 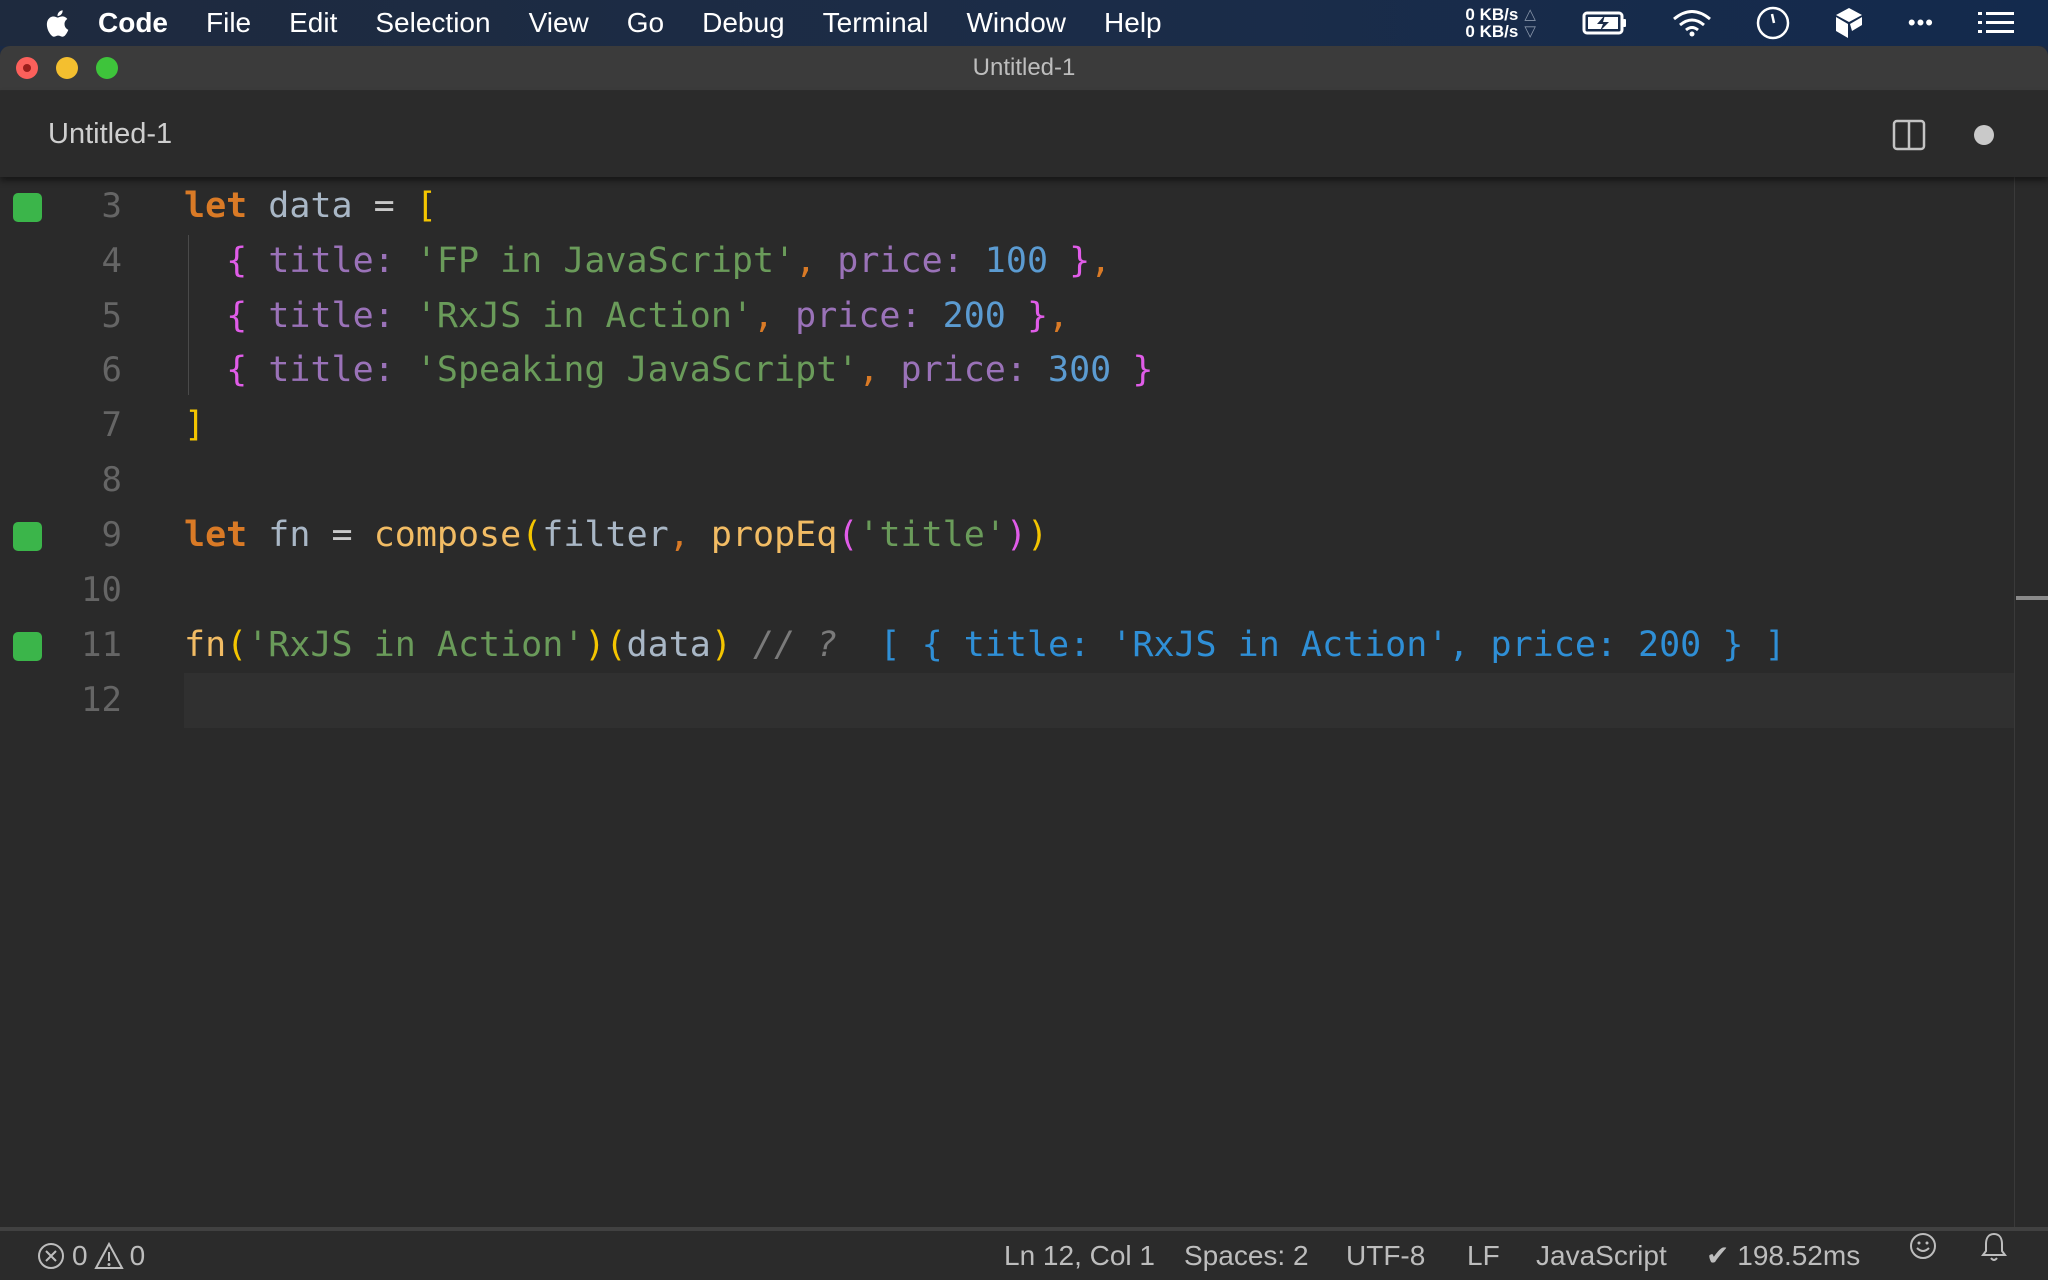 I want to click on error-icon, so click(x=51, y=1256).